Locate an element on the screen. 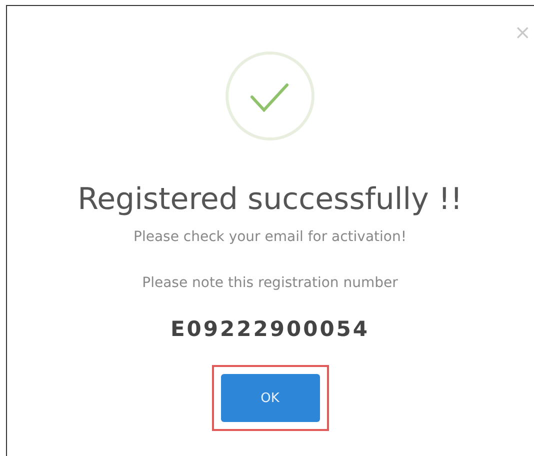  message-text: Please check your email for activation! is located at coordinates (270, 237).